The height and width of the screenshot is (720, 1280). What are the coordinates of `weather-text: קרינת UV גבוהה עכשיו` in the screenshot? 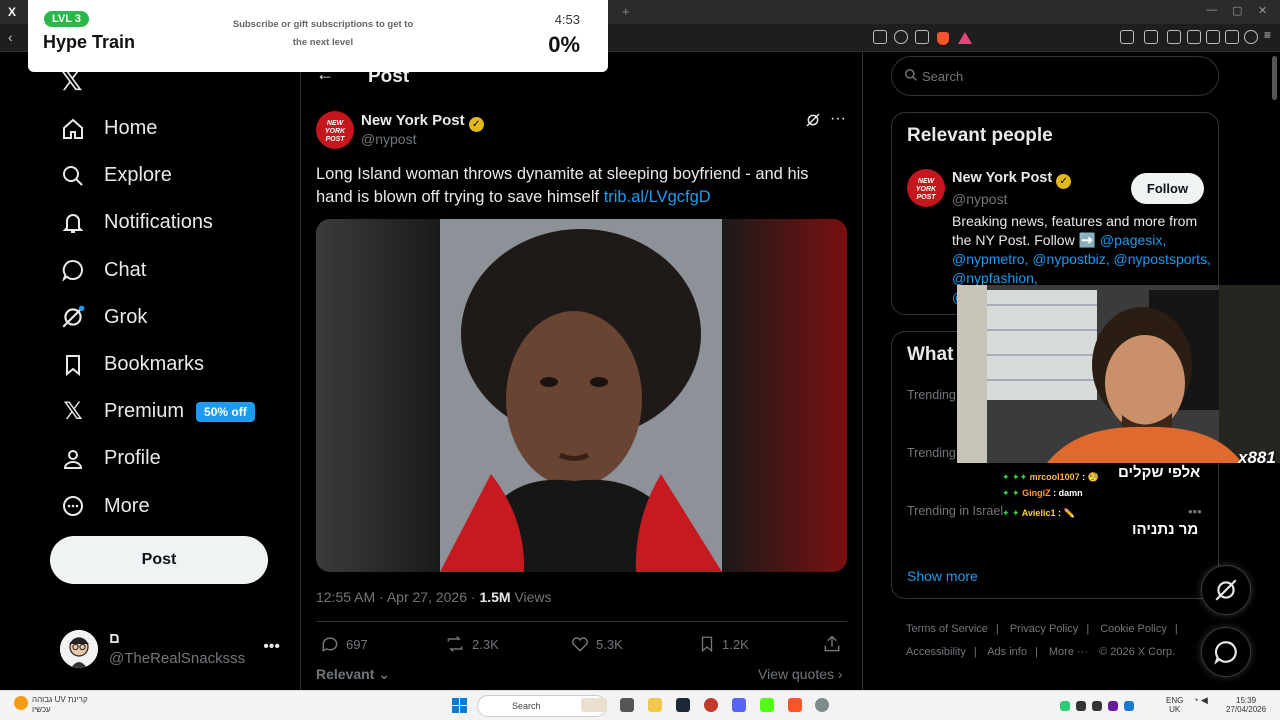 It's located at (60, 705).